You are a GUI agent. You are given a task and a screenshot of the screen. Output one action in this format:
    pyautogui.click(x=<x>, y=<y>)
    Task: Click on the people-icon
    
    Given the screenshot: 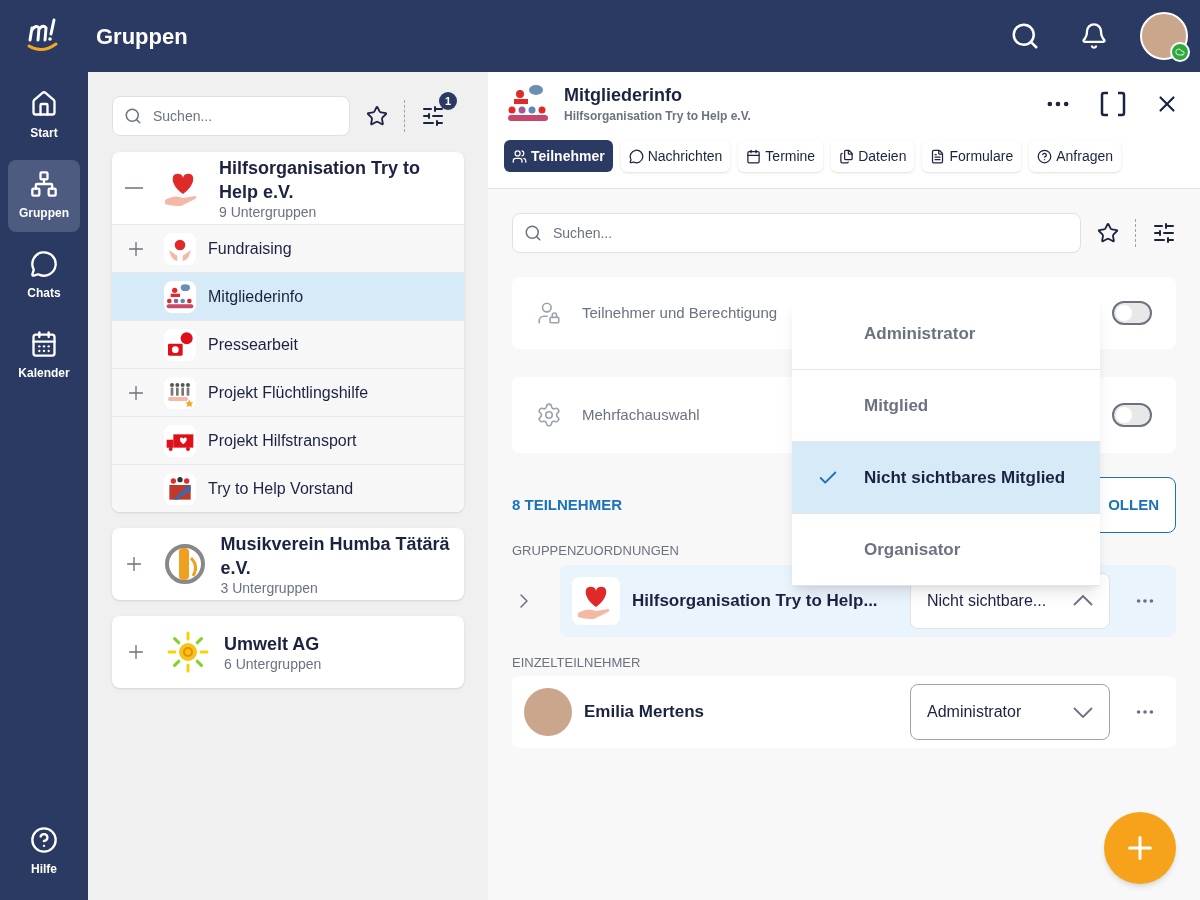 What is the action you would take?
    pyautogui.click(x=519, y=156)
    